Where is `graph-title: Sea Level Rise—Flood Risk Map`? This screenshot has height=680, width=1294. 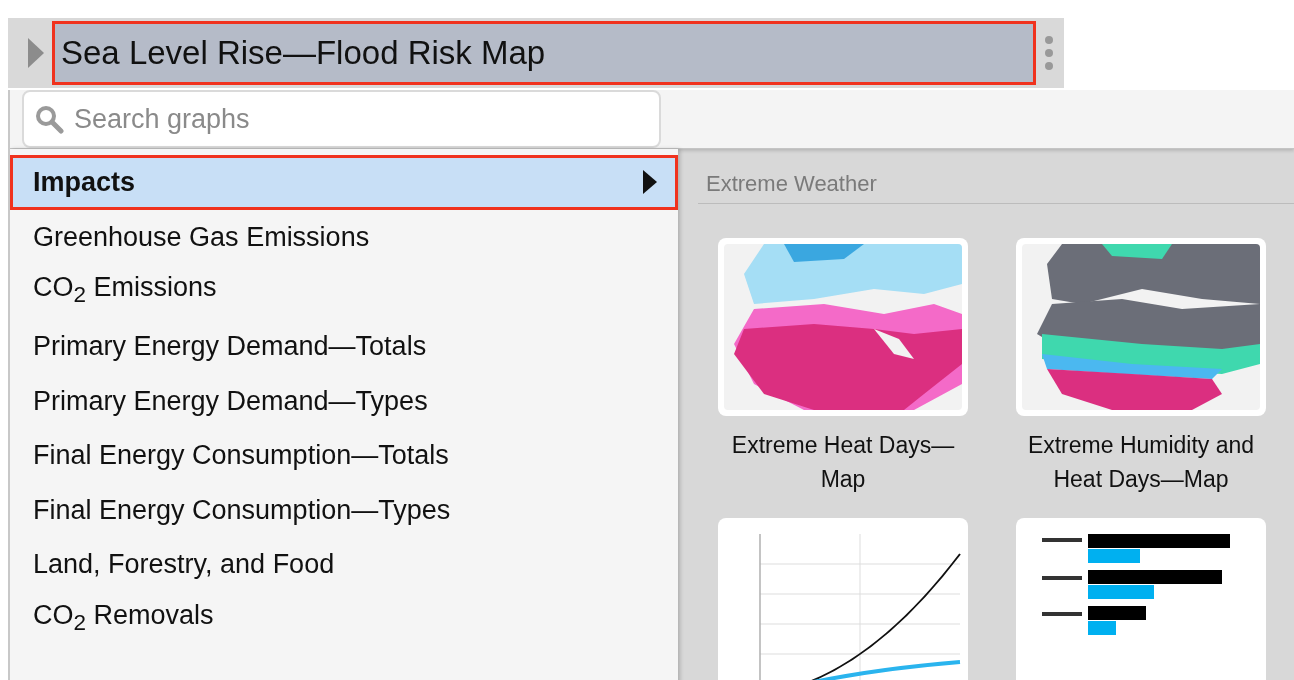
graph-title: Sea Level Rise—Flood Risk Map is located at coordinates (544, 53).